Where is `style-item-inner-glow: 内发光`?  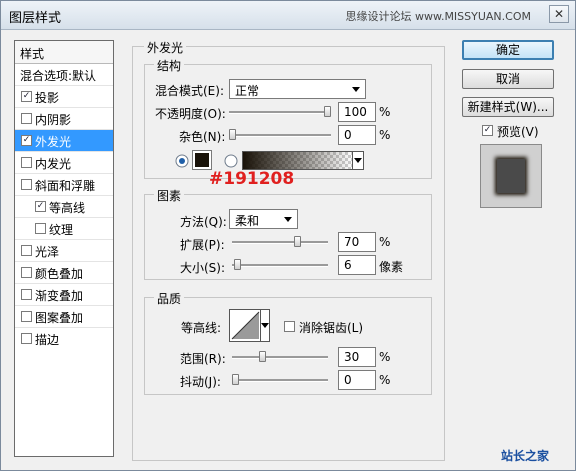 style-item-inner-glow: 内发光 is located at coordinates (64, 163).